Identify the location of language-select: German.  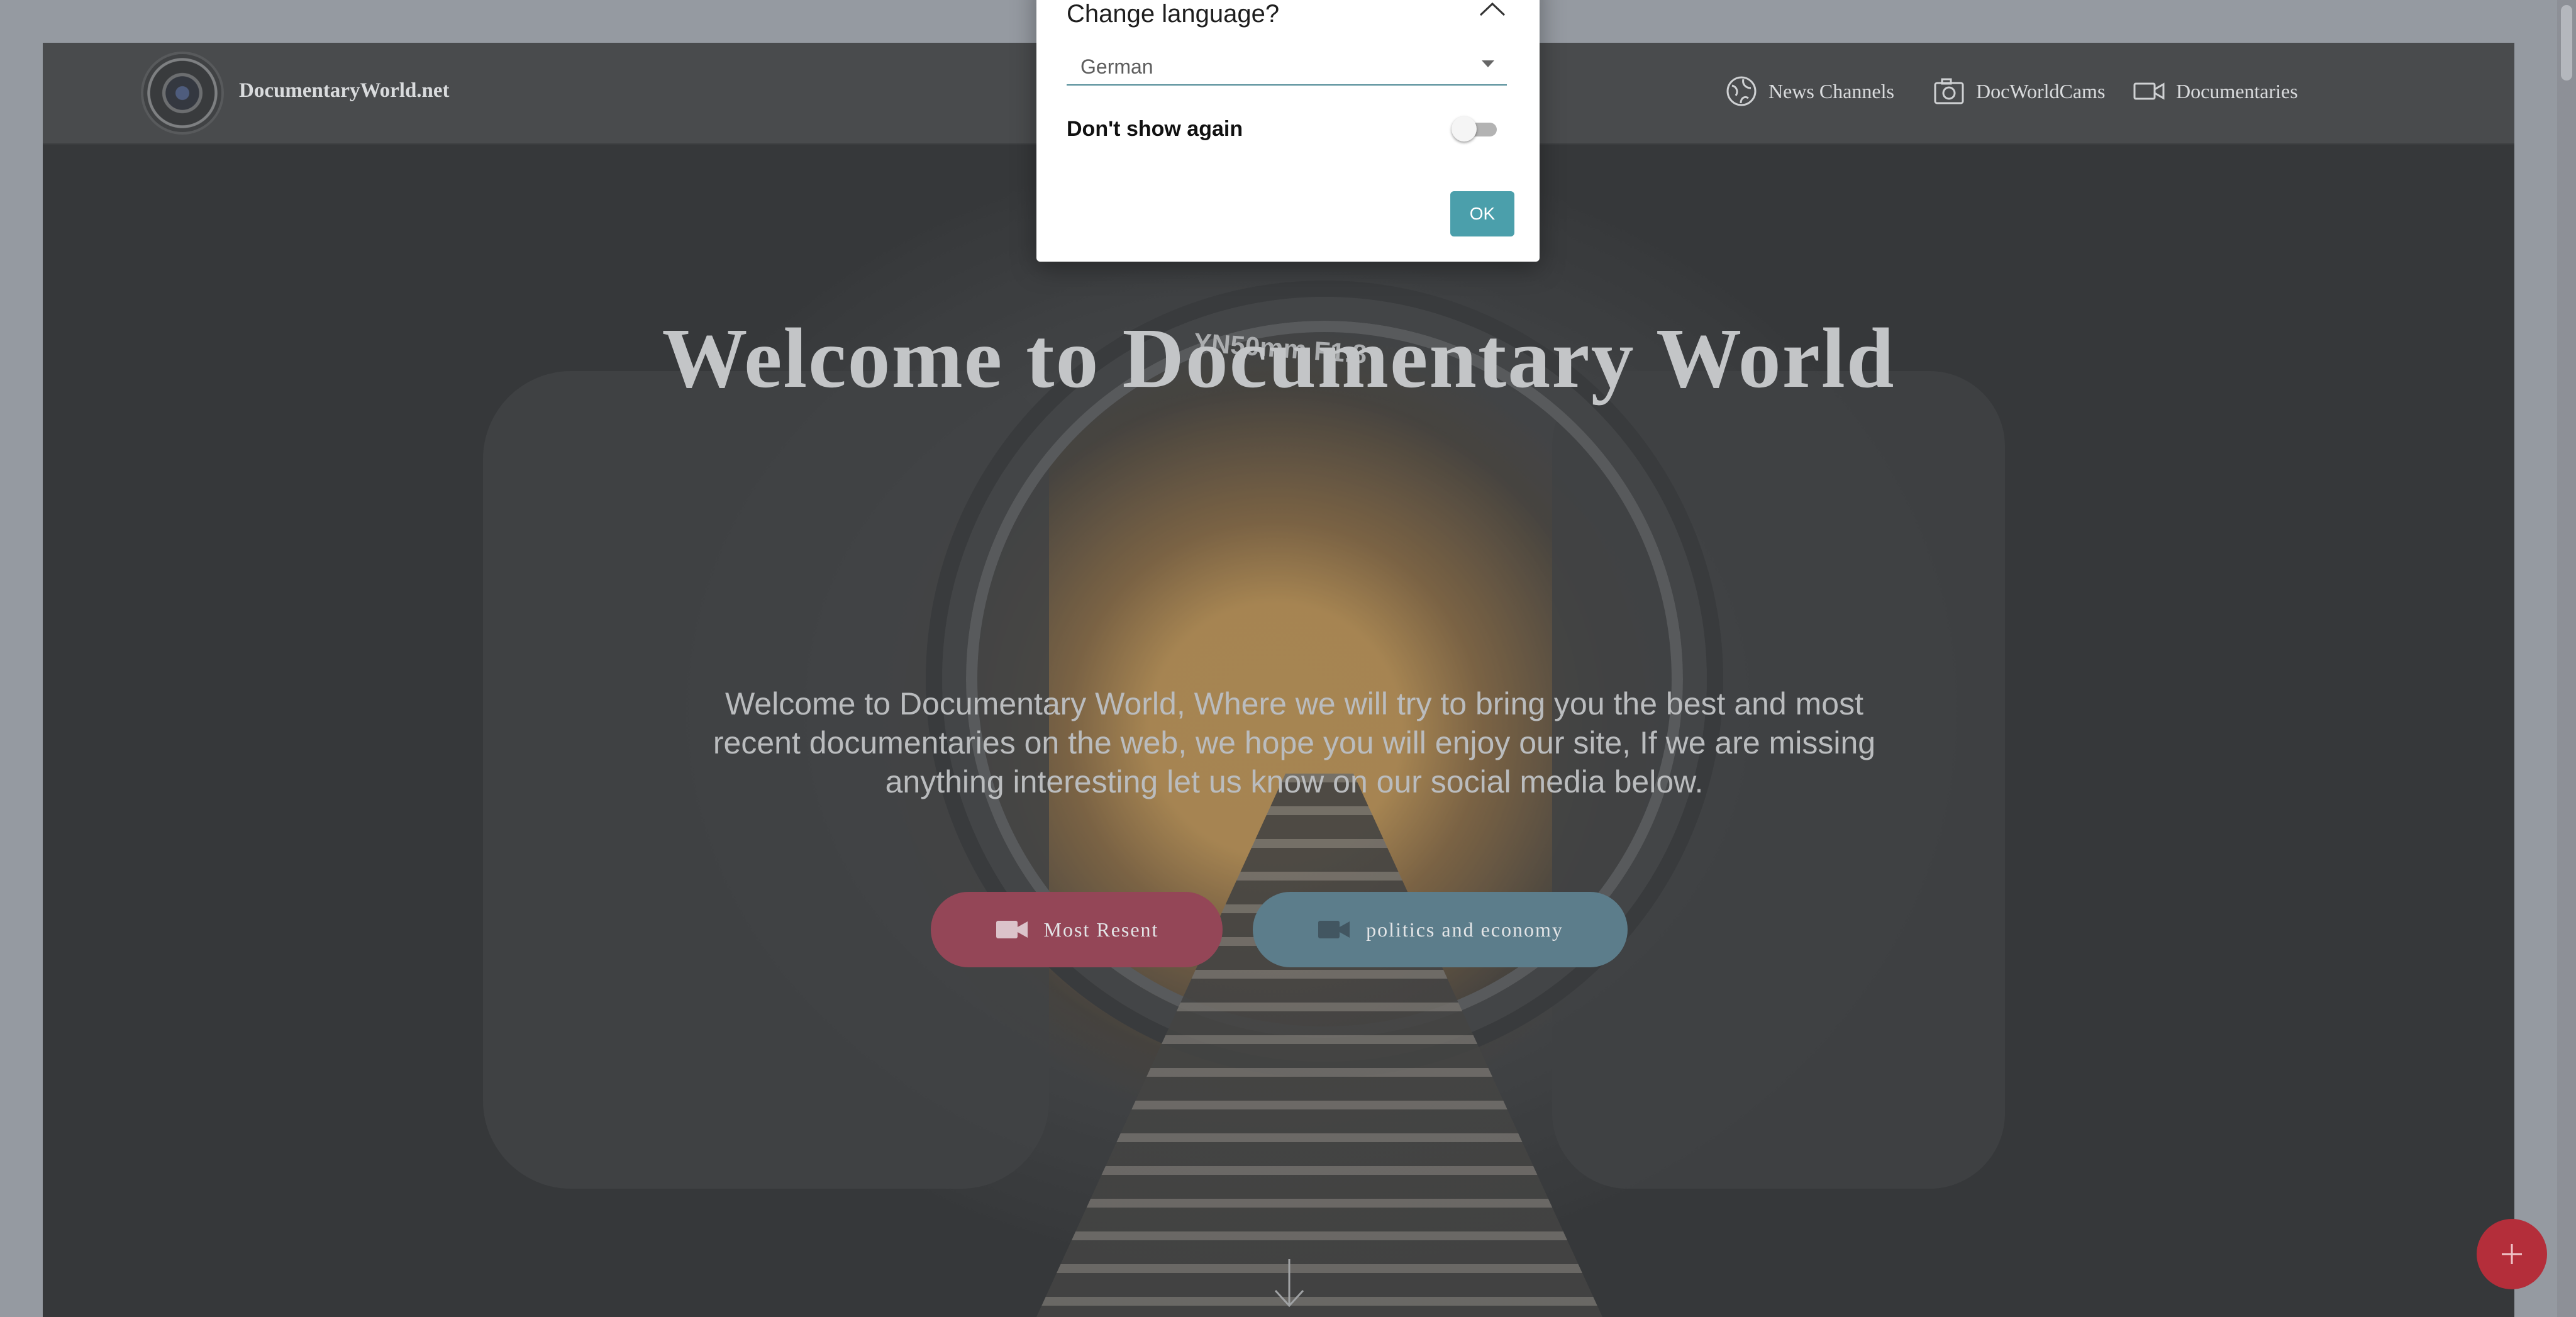
(1287, 67).